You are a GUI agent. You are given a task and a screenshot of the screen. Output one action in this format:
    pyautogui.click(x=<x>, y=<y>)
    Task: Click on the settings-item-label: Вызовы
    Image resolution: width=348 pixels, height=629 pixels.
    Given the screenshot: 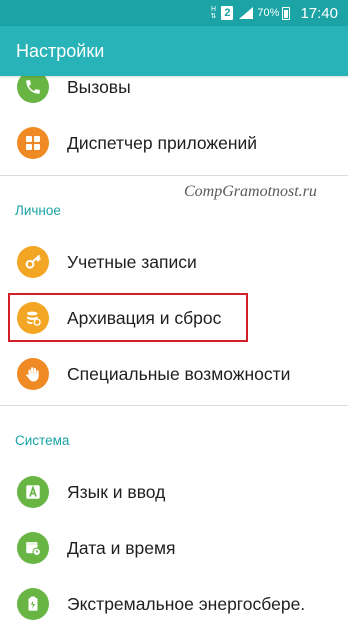 What is the action you would take?
    pyautogui.click(x=99, y=86)
    